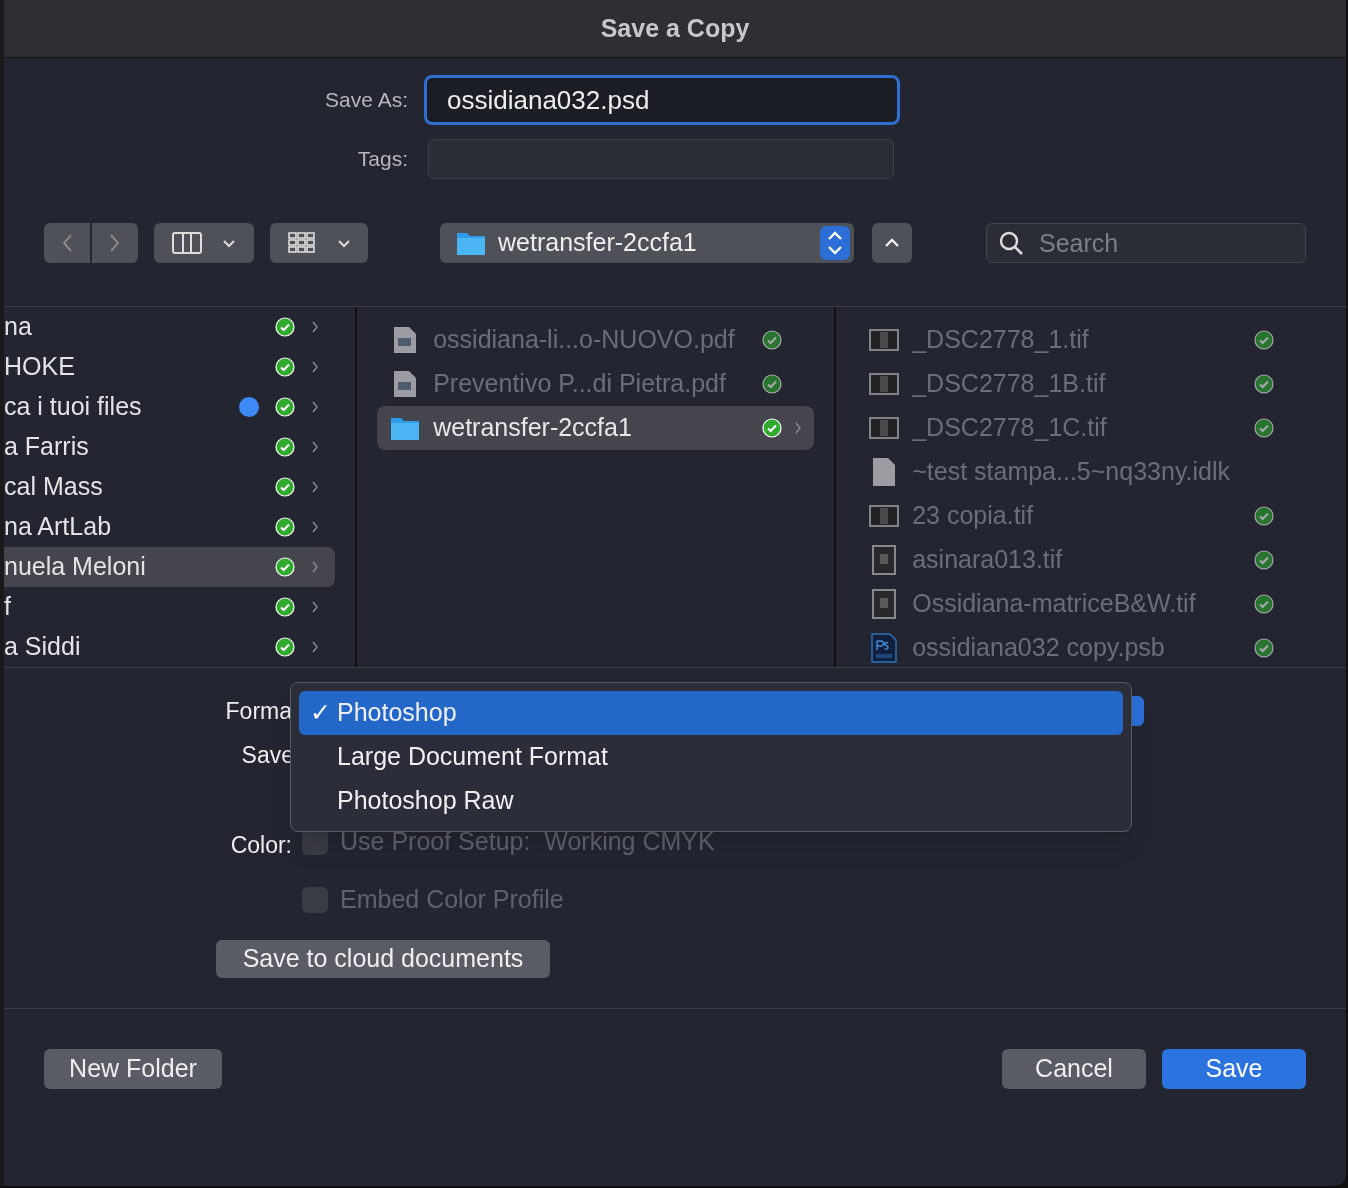  What do you see at coordinates (67, 243) in the screenshot?
I see `chevron-left-icon` at bounding box center [67, 243].